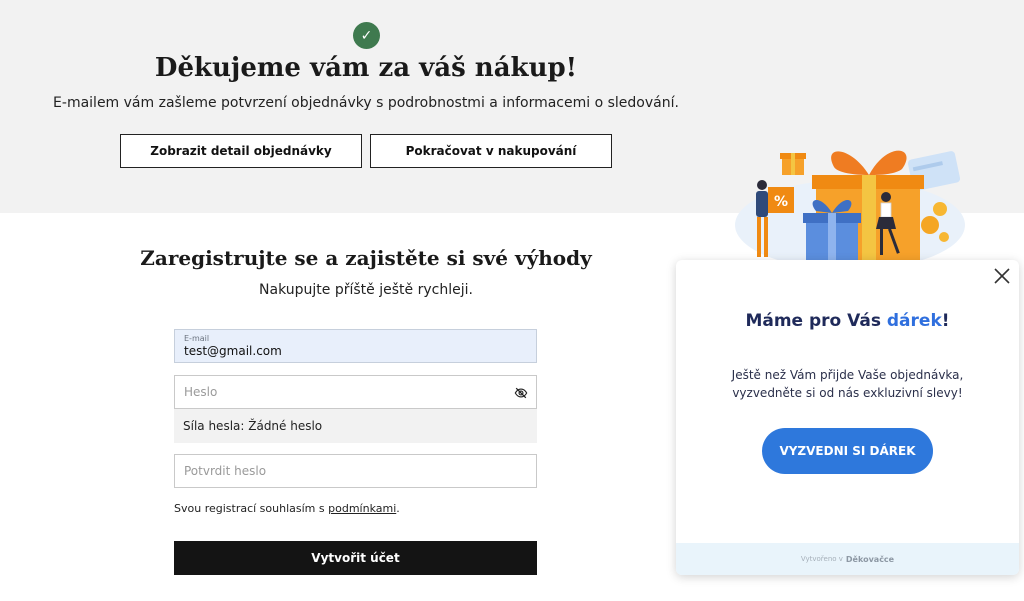 This screenshot has width=1024, height=601. I want to click on popup-heading-accent: dárek, so click(914, 321).